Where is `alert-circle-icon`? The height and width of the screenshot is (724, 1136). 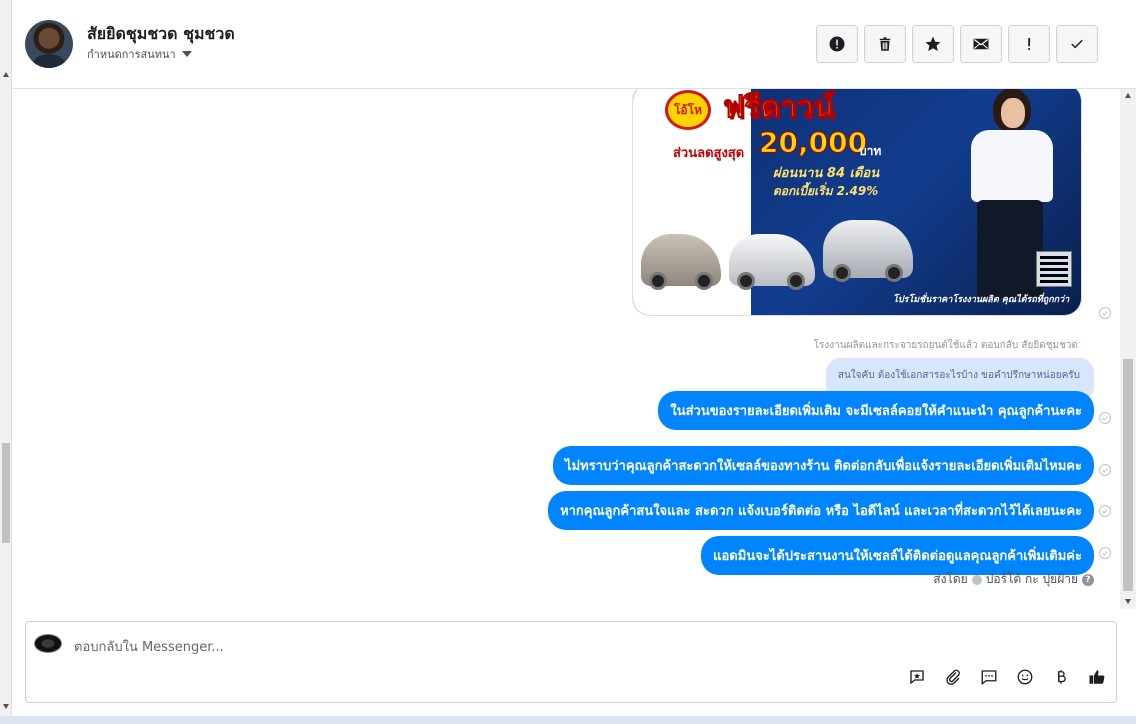
alert-circle-icon is located at coordinates (837, 44).